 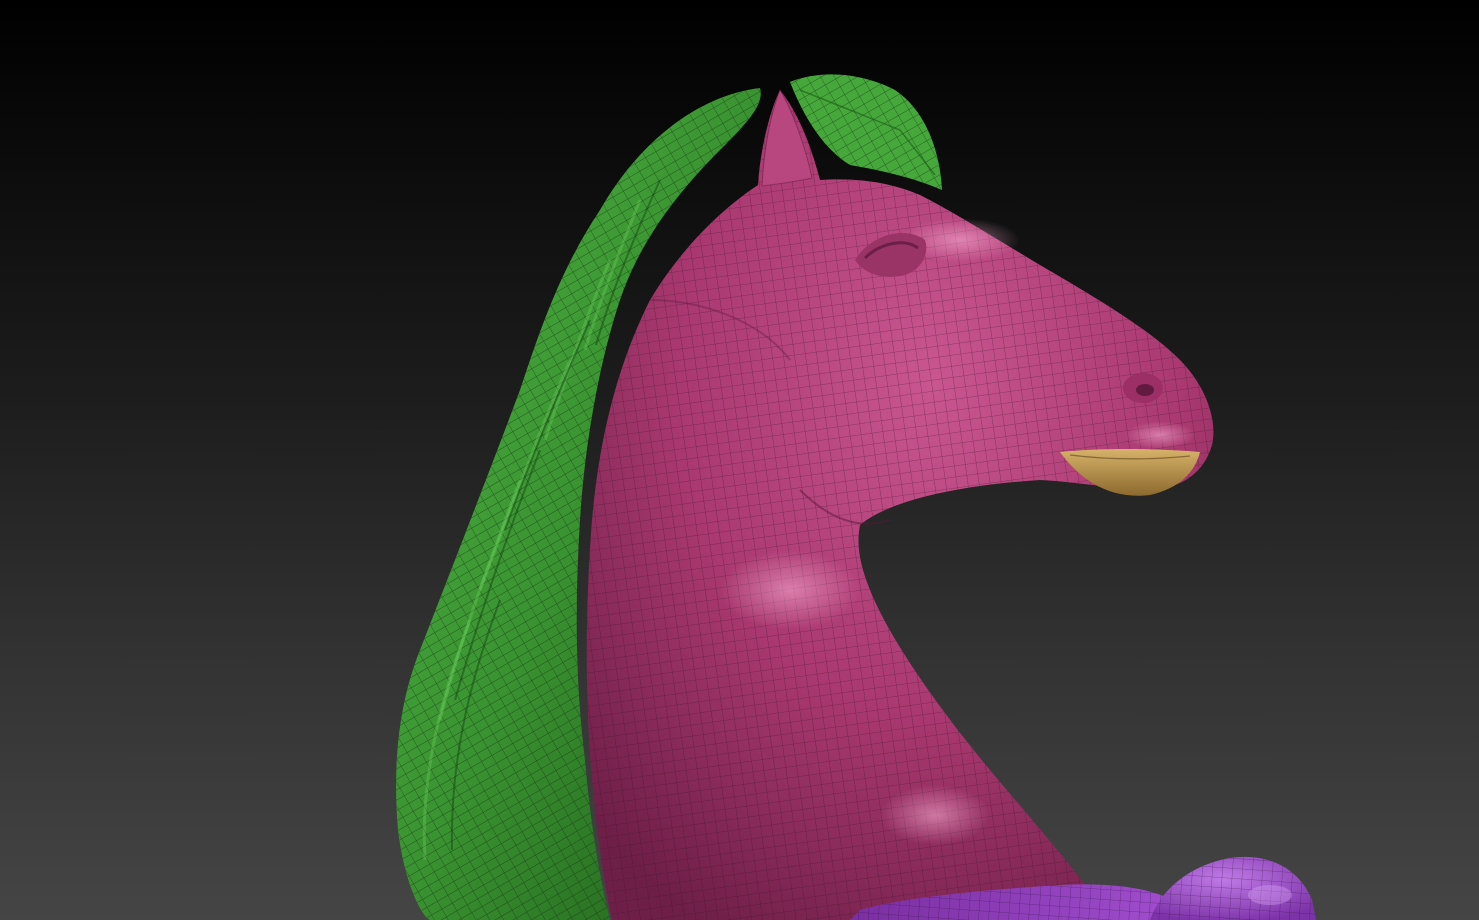 What do you see at coordinates (1233, 888) in the screenshot?
I see `knee-polygroup` at bounding box center [1233, 888].